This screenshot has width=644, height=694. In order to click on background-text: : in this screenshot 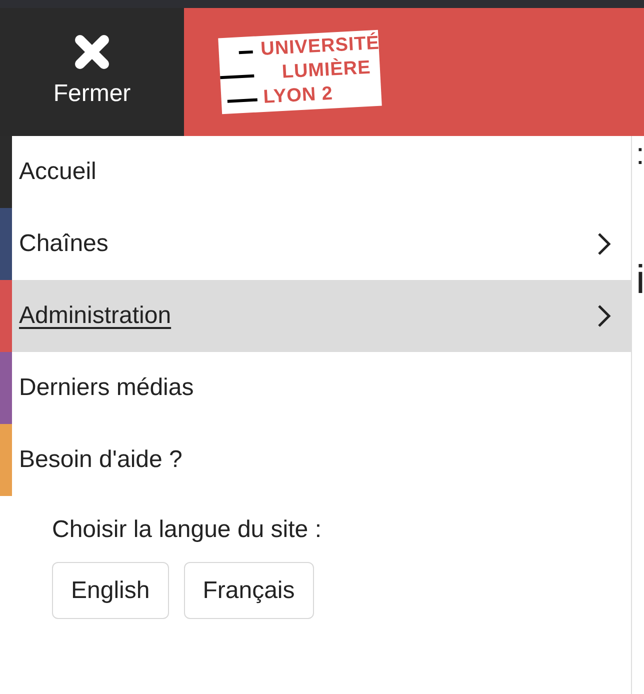, I will do `click(639, 155)`.